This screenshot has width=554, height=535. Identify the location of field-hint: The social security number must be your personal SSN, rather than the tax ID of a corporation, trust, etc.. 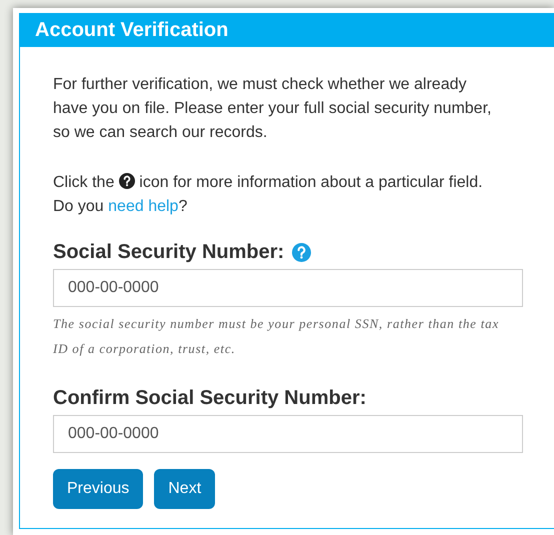
(276, 336).